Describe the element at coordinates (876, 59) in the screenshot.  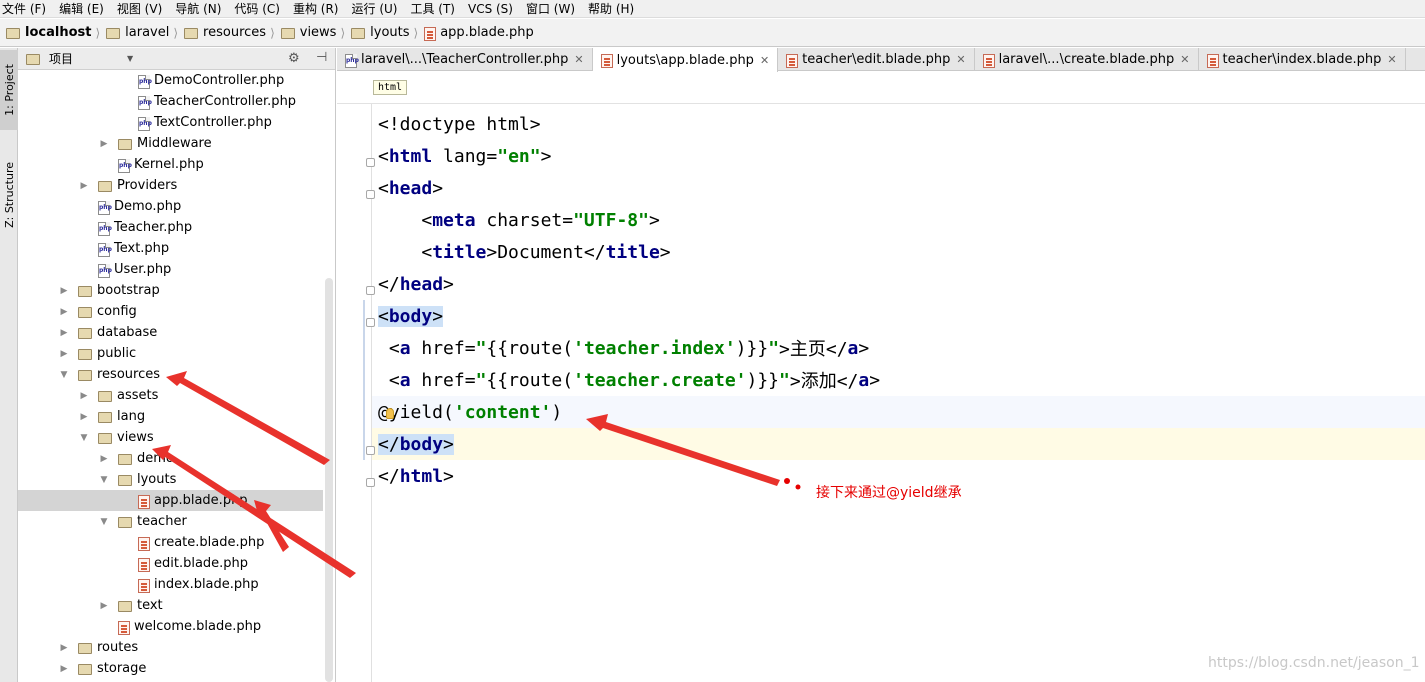
I see `editor-tab: teacher\edit.blade.php ✕` at that location.